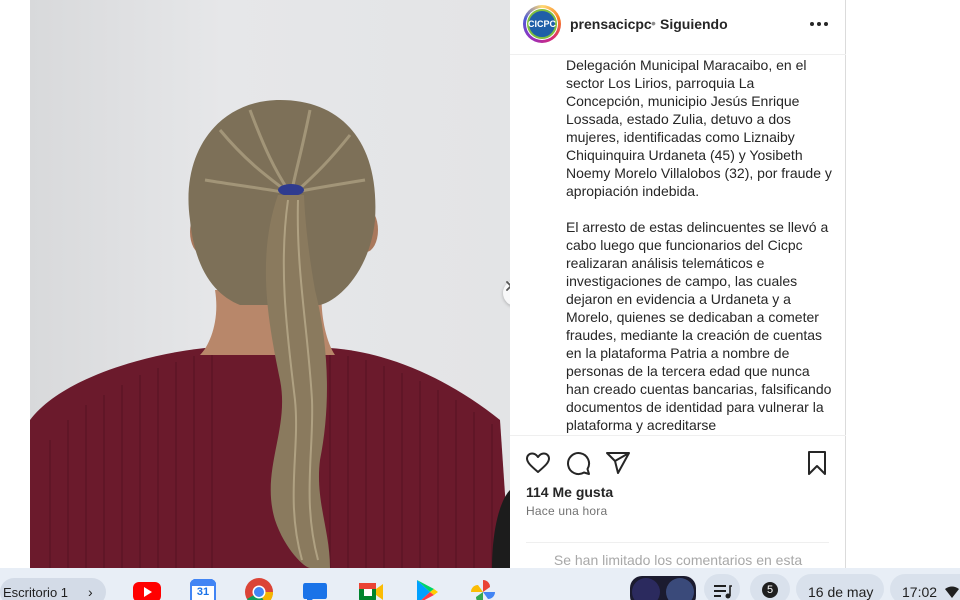 The height and width of the screenshot is (600, 960). I want to click on media-controls-button, so click(722, 587).